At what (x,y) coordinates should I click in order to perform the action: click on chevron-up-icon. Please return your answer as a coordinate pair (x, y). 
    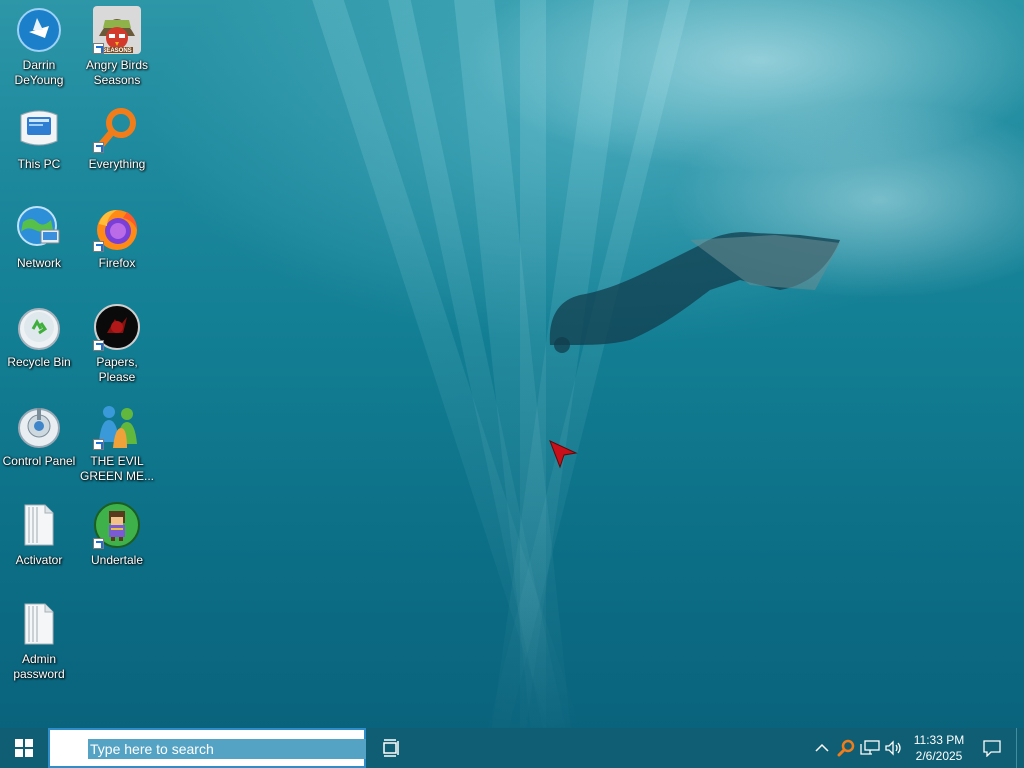
    Looking at the image, I should click on (822, 747).